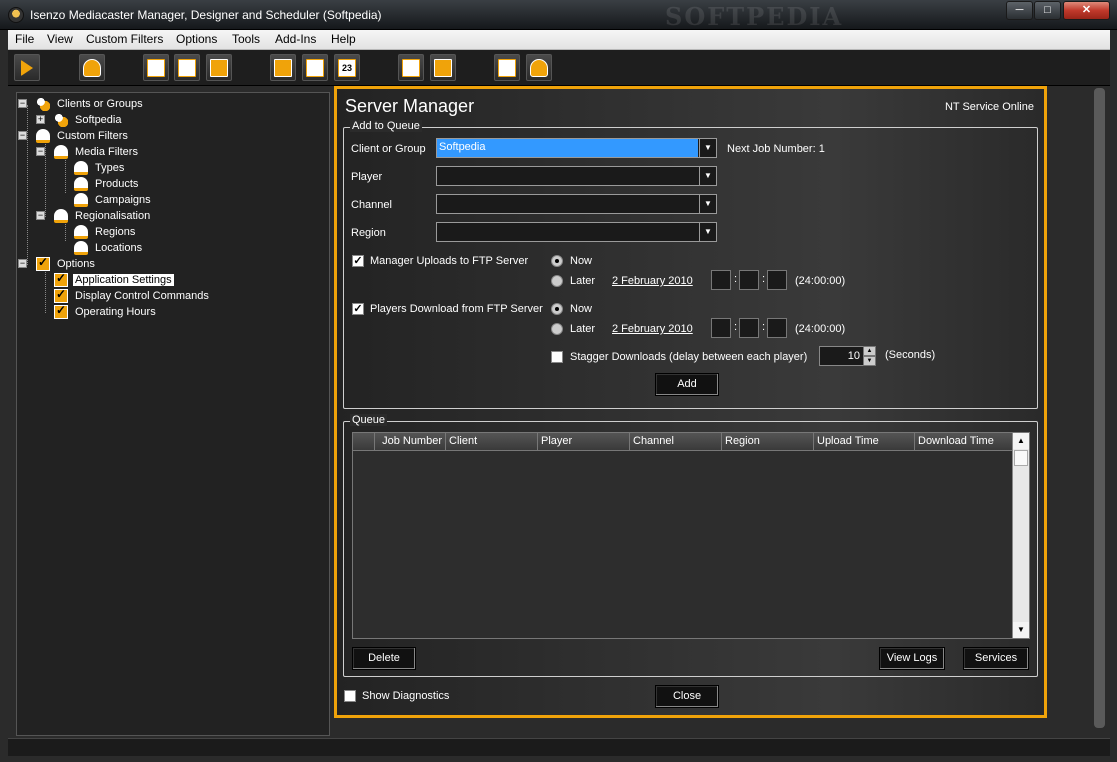 Image resolution: width=1117 pixels, height=762 pixels. I want to click on tree-item-products: Products, so click(100, 184).